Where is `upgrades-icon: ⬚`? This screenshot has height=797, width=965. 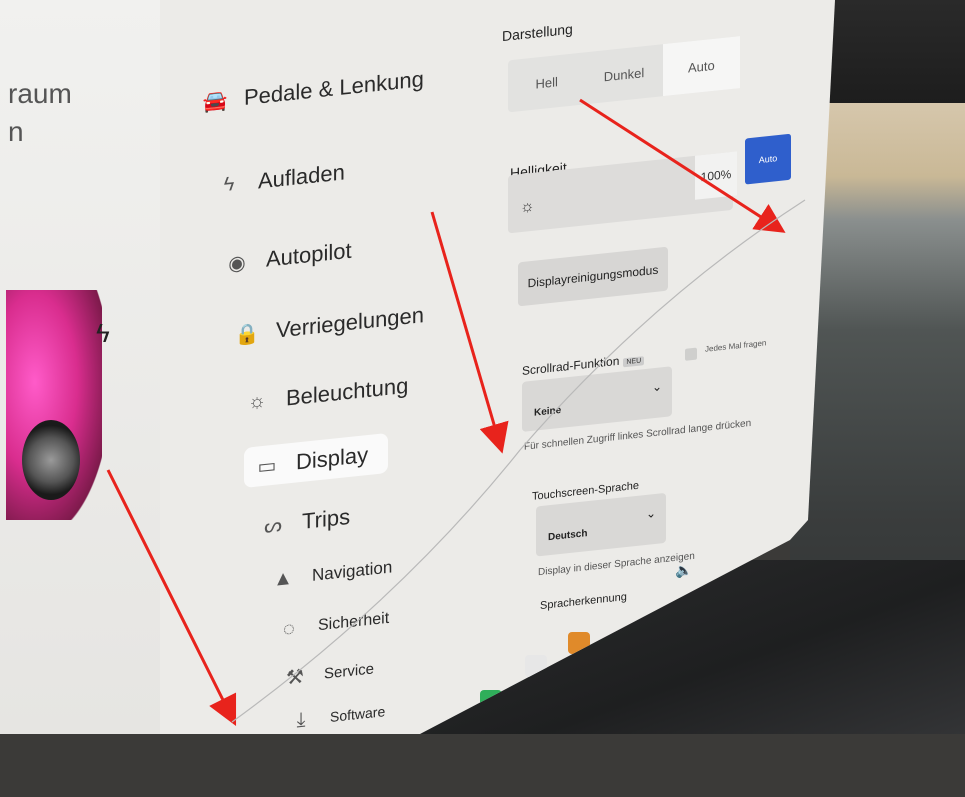
upgrades-icon: ⬚ is located at coordinates (305, 760).